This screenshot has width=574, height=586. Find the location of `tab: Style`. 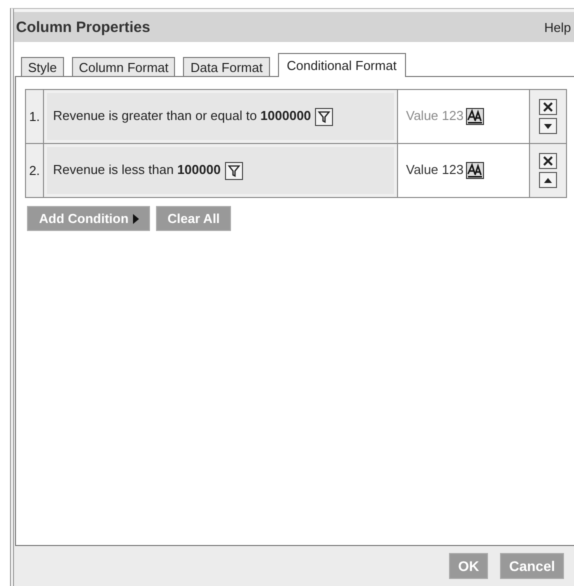

tab: Style is located at coordinates (42, 66).